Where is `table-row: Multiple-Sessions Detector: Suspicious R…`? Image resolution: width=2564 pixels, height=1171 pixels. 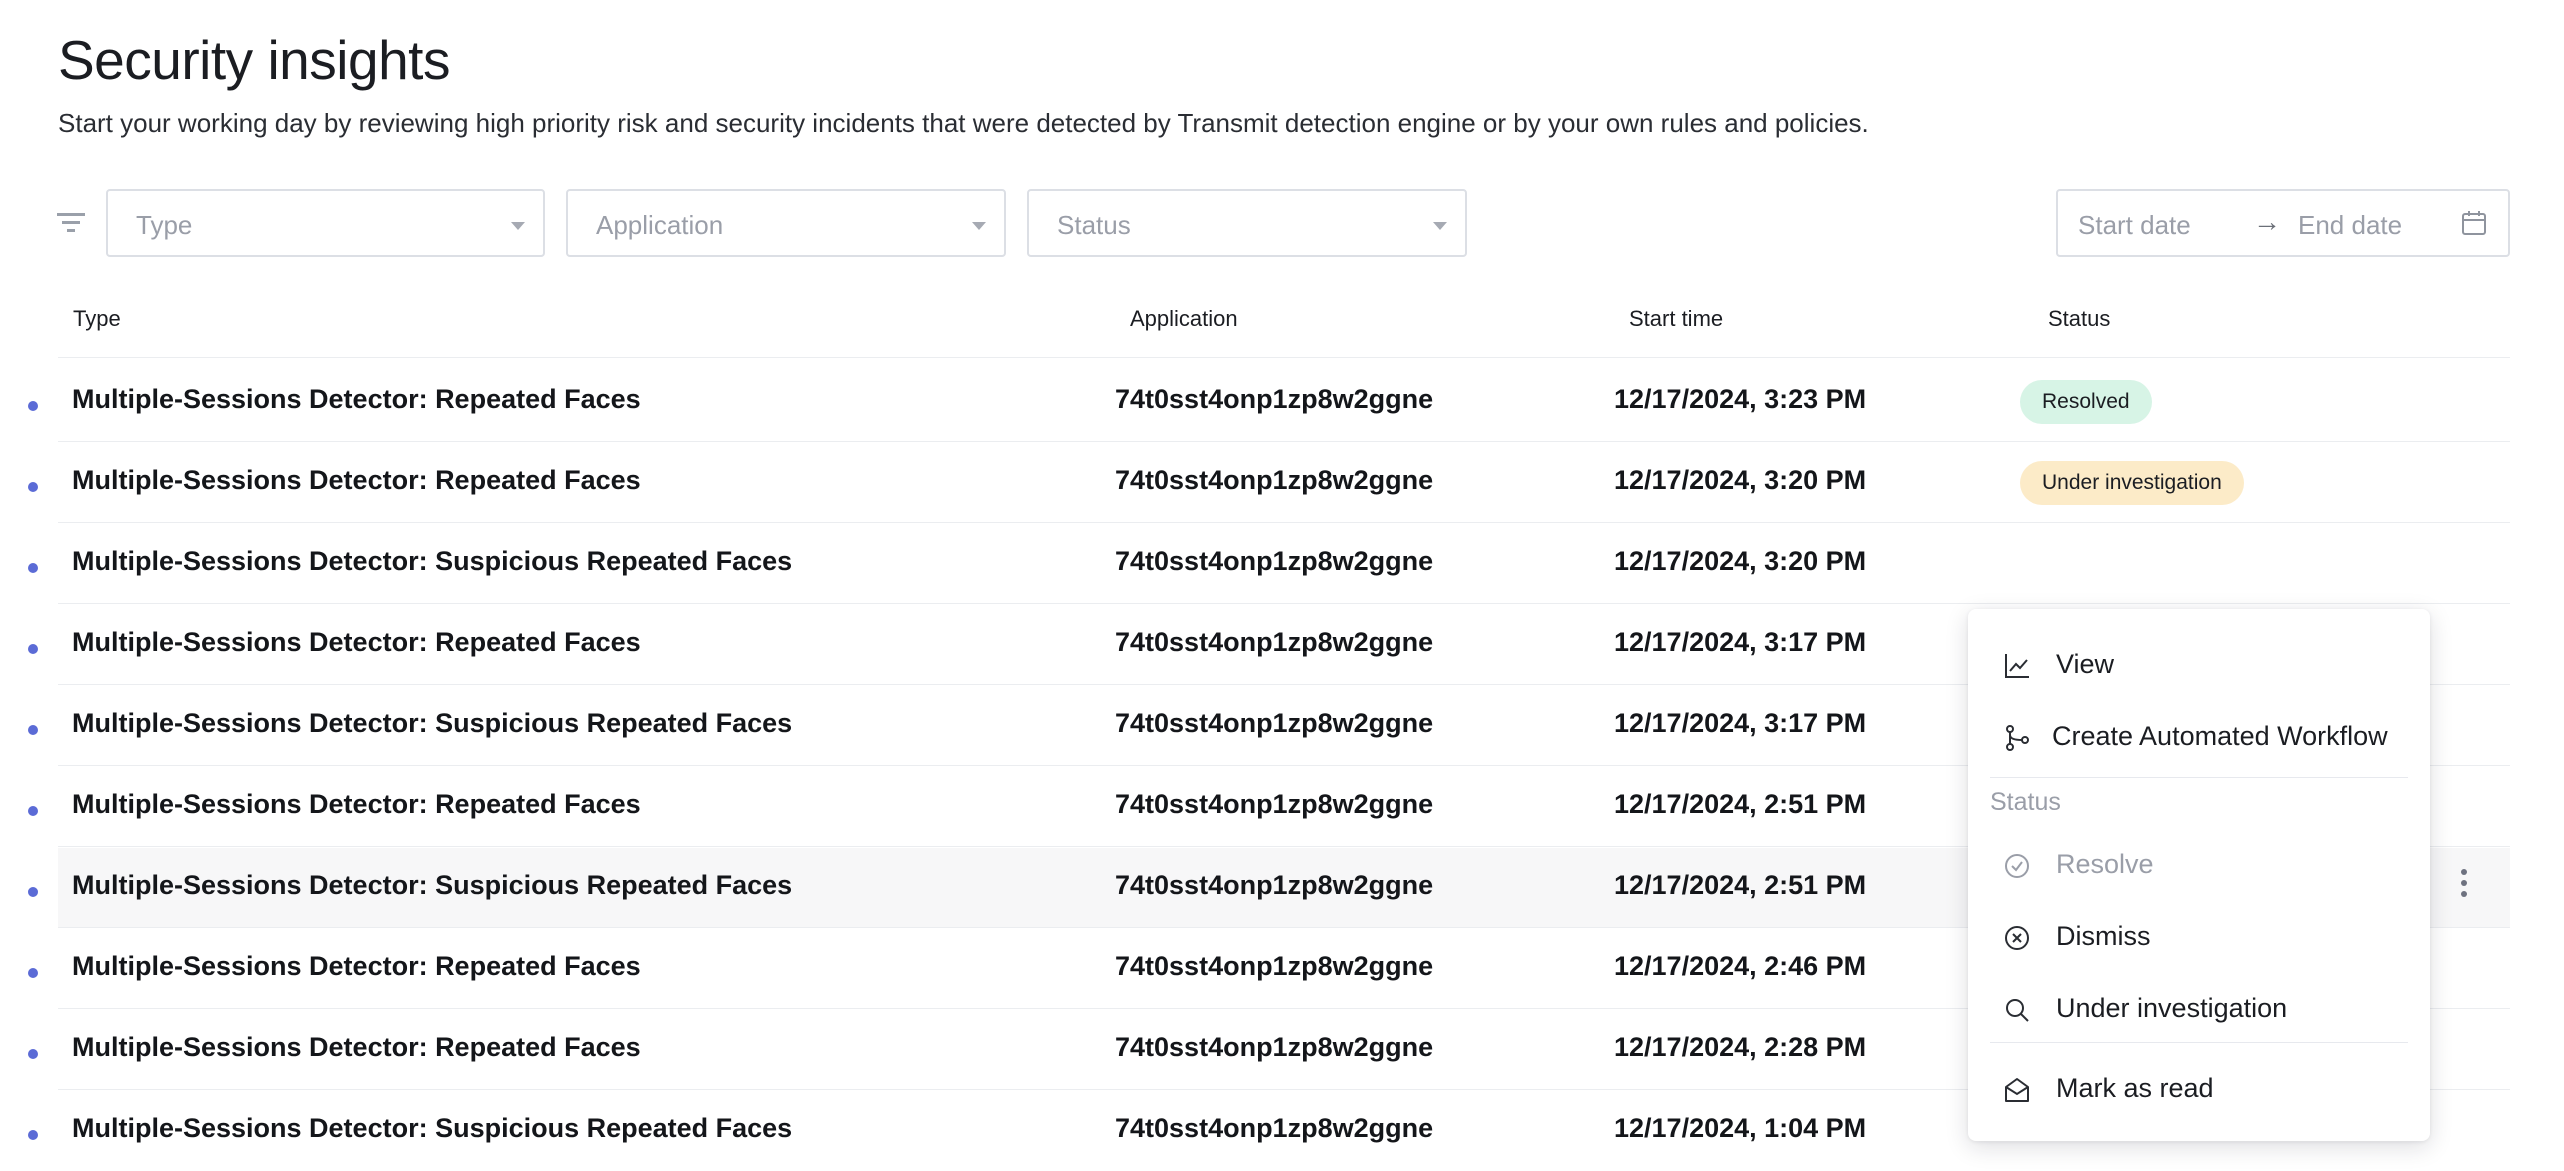
table-row: Multiple-Sessions Detector: Suspicious R… is located at coordinates (1269, 564).